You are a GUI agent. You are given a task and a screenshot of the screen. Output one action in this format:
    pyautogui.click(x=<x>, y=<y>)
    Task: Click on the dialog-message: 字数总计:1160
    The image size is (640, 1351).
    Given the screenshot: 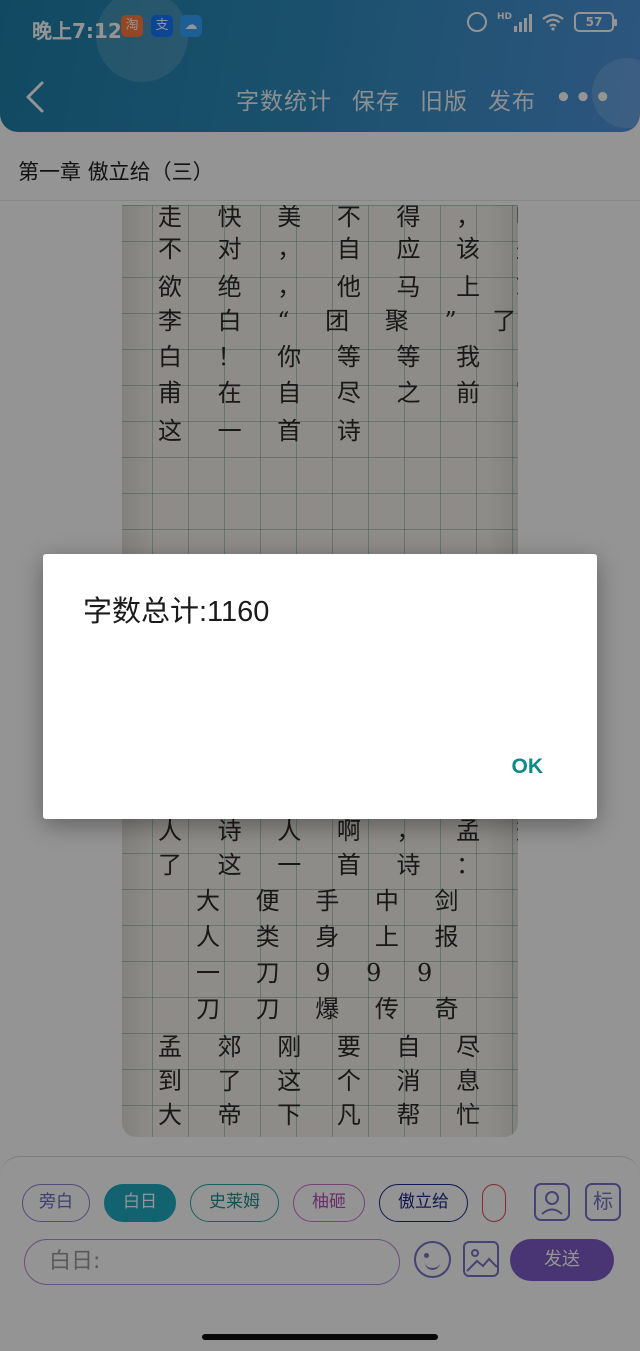 What is the action you would take?
    pyautogui.click(x=176, y=612)
    